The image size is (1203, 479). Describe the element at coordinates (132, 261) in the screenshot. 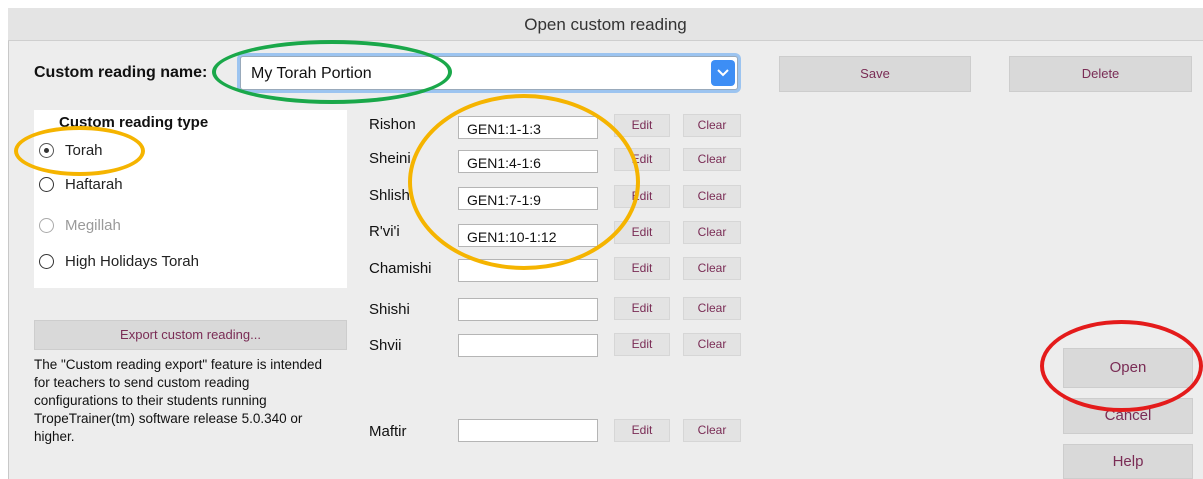

I see `radio-high-holidays-label: High Holidays Torah` at that location.